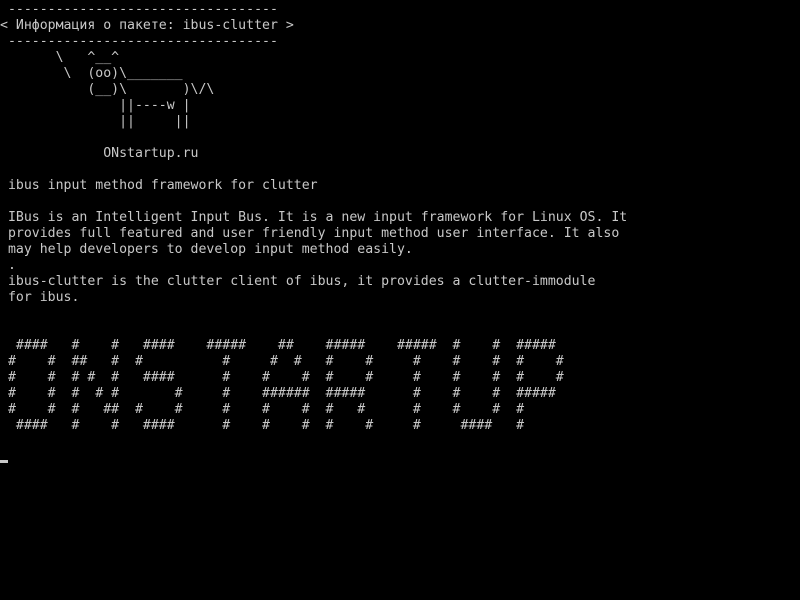 The image size is (800, 600). What do you see at coordinates (282, 377) in the screenshot?
I see `terminal-line: # # # # # #### # # # # # # # # # #` at bounding box center [282, 377].